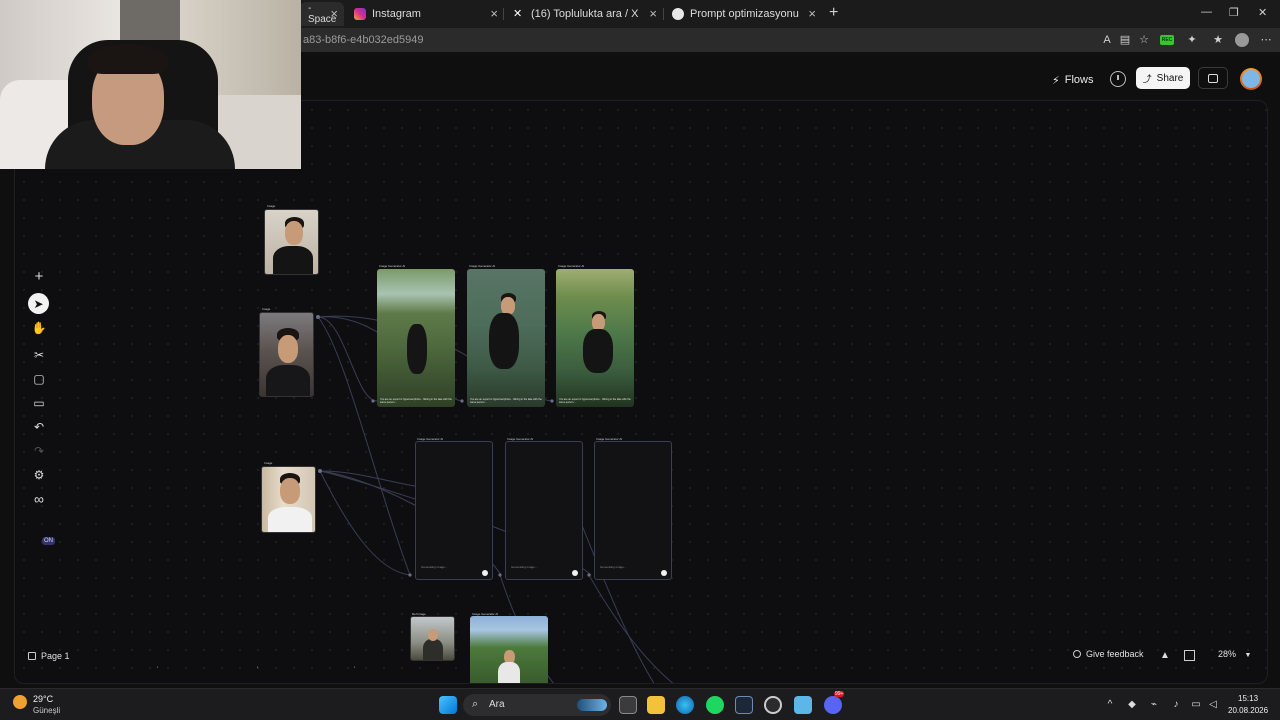 The image size is (1280, 720). What do you see at coordinates (656, 705) in the screenshot?
I see `file-explorer-icon` at bounding box center [656, 705].